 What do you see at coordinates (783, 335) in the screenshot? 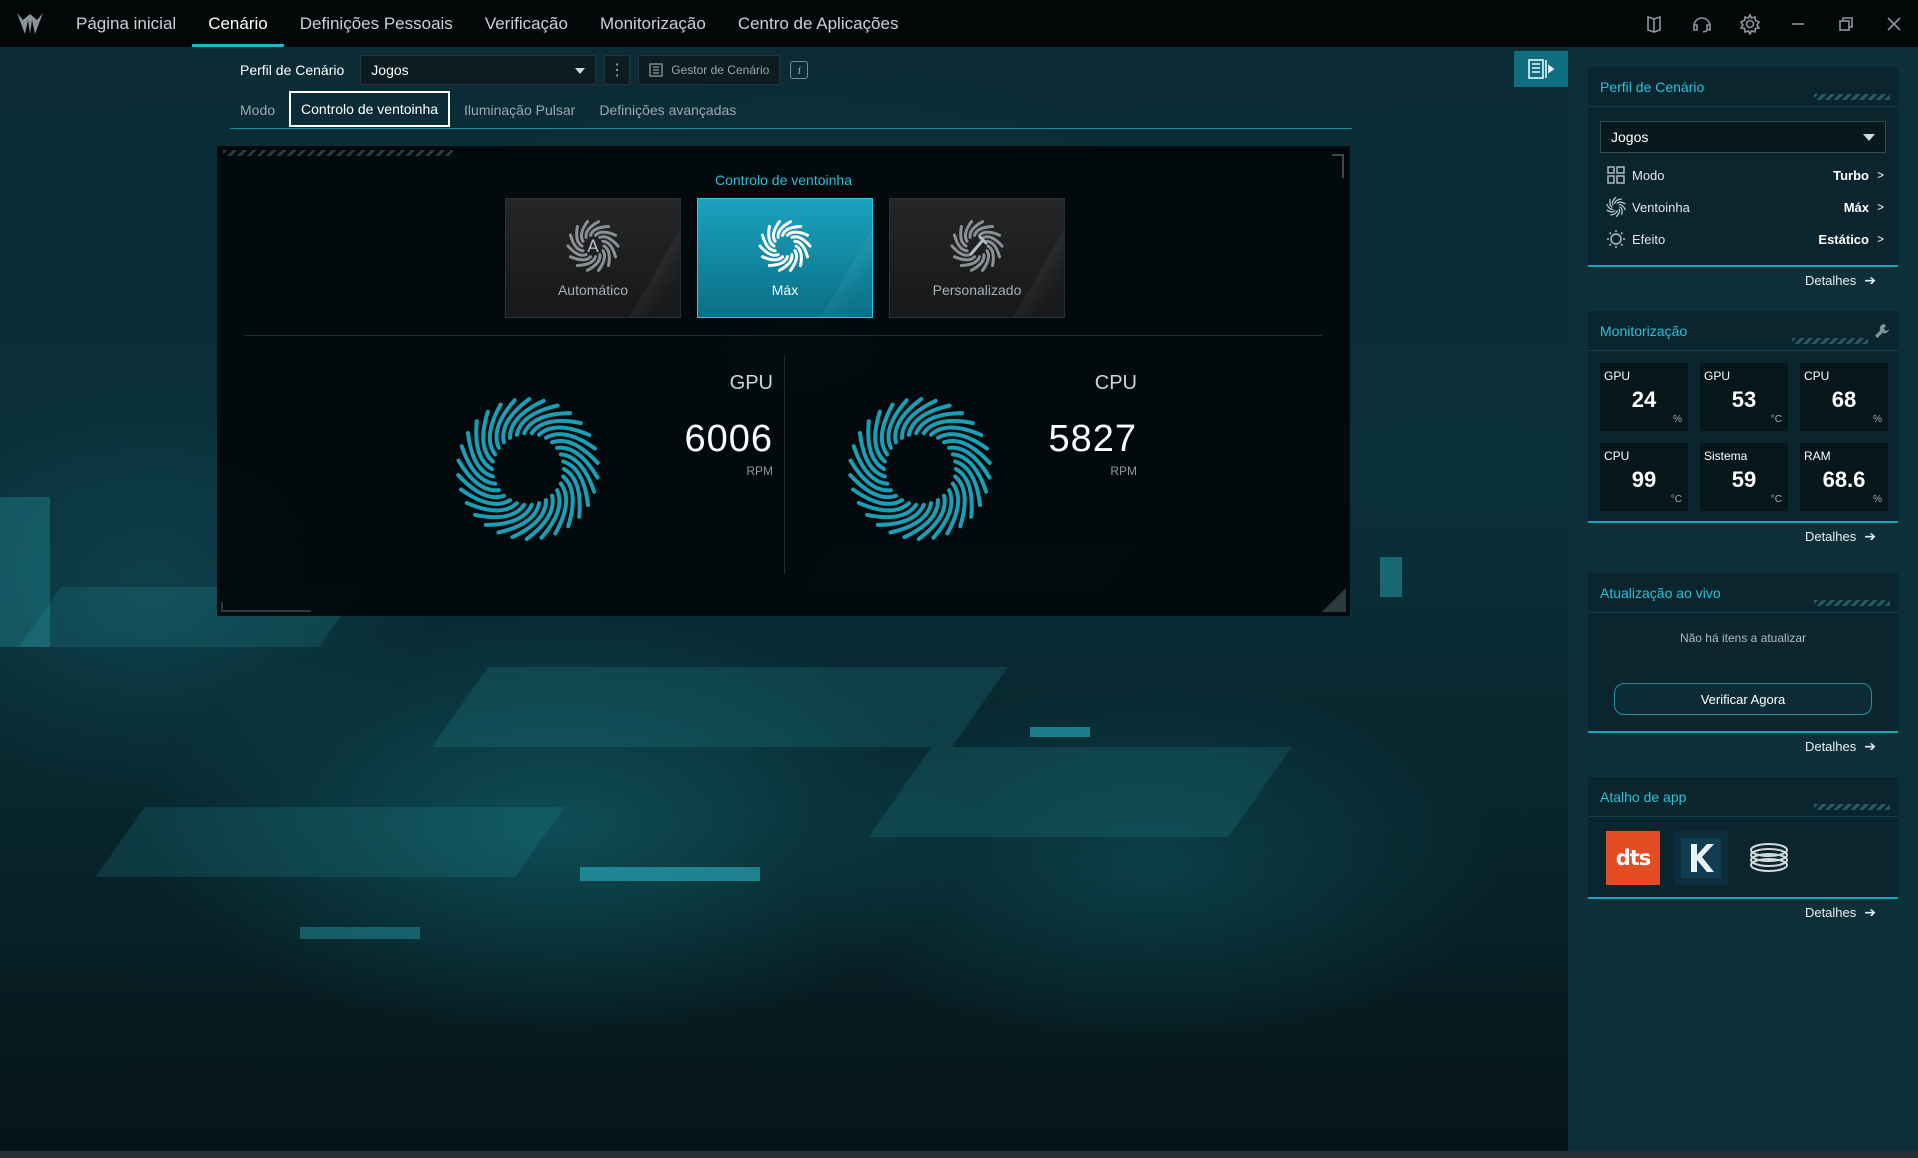
I see `panel-divider` at bounding box center [783, 335].